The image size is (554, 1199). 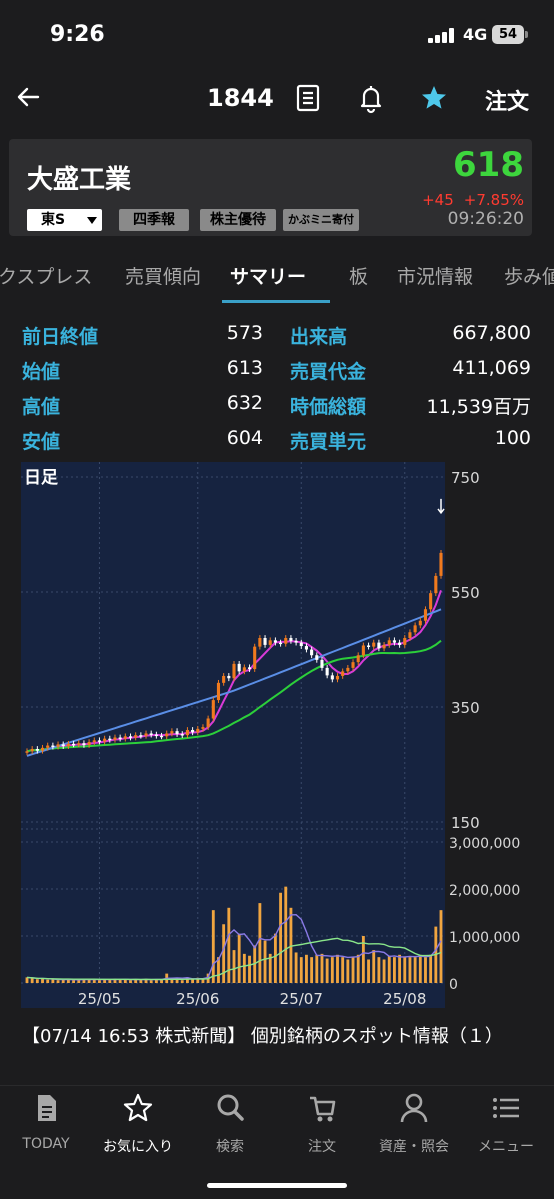 What do you see at coordinates (371, 98) in the screenshot?
I see `bell-icon` at bounding box center [371, 98].